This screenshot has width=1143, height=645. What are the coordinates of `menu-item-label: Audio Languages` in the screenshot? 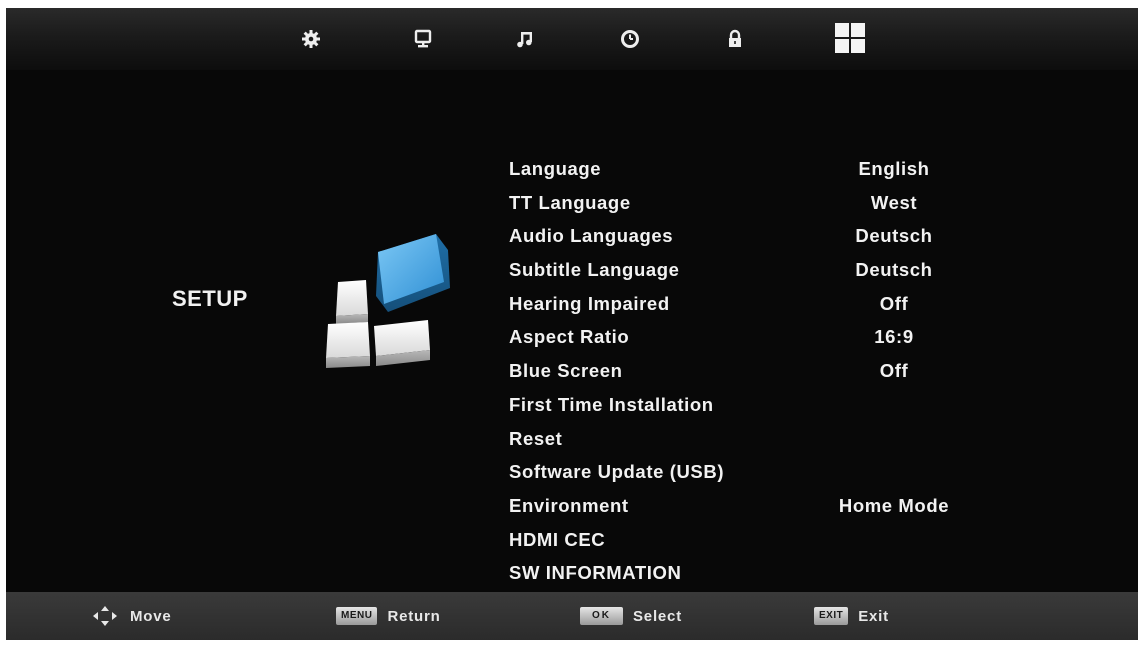 It's located at (591, 236).